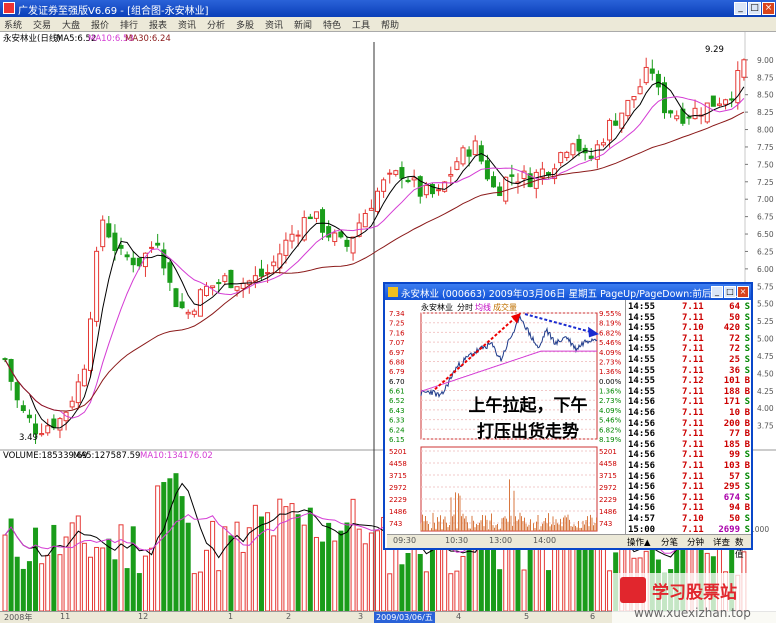 The image size is (776, 623). I want to click on menu-item: 排行, so click(129, 24).